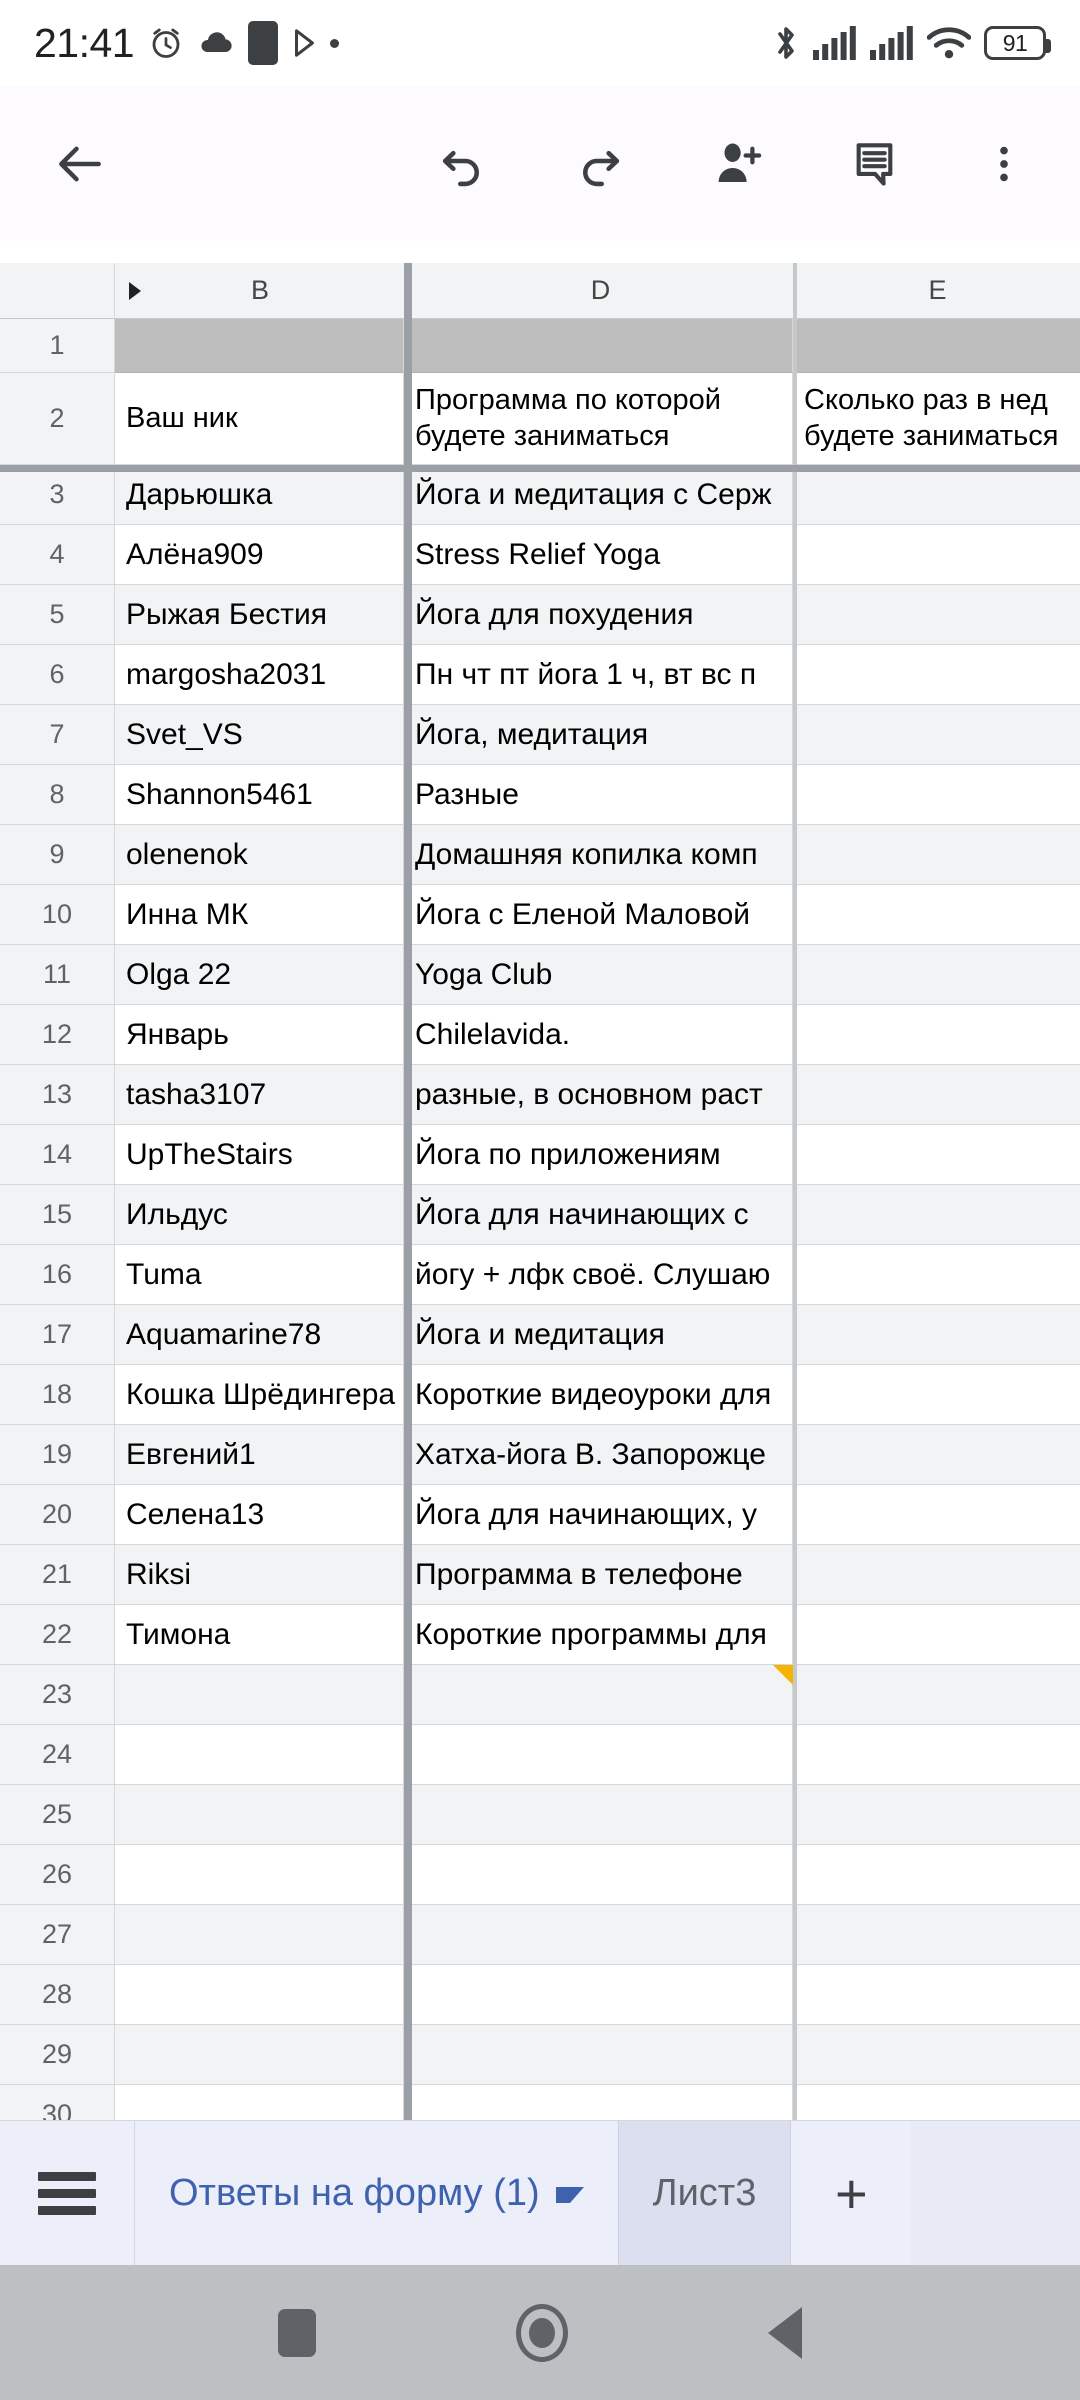 The image size is (1080, 2400). Describe the element at coordinates (598, 1335) in the screenshot. I see `cell-d17: Йога и медитация` at that location.